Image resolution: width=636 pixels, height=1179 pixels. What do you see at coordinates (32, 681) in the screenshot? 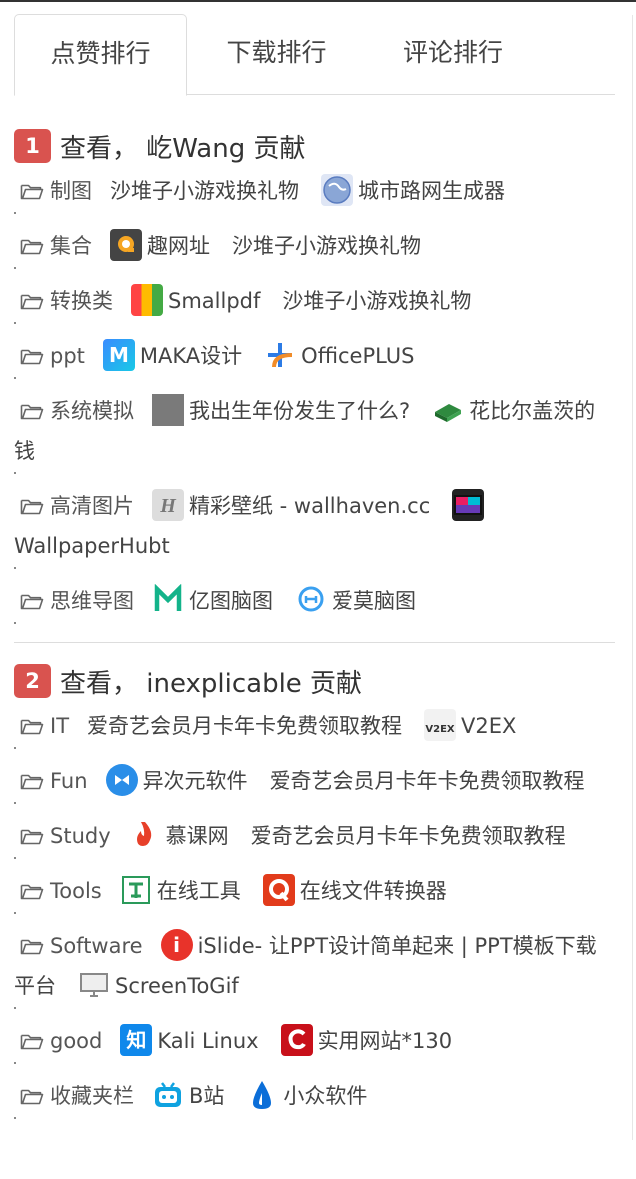
I see `rank-badge: 2` at bounding box center [32, 681].